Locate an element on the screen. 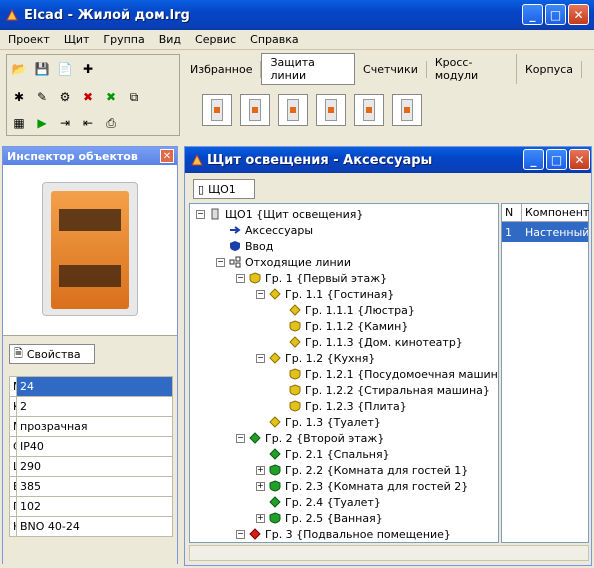  new-document-icon: 📄 is located at coordinates (65, 69).